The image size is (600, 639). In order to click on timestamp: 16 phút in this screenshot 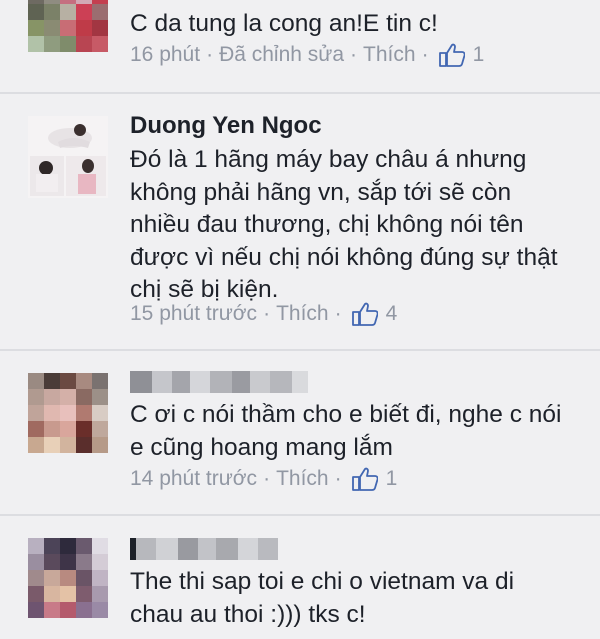, I will do `click(165, 54)`.